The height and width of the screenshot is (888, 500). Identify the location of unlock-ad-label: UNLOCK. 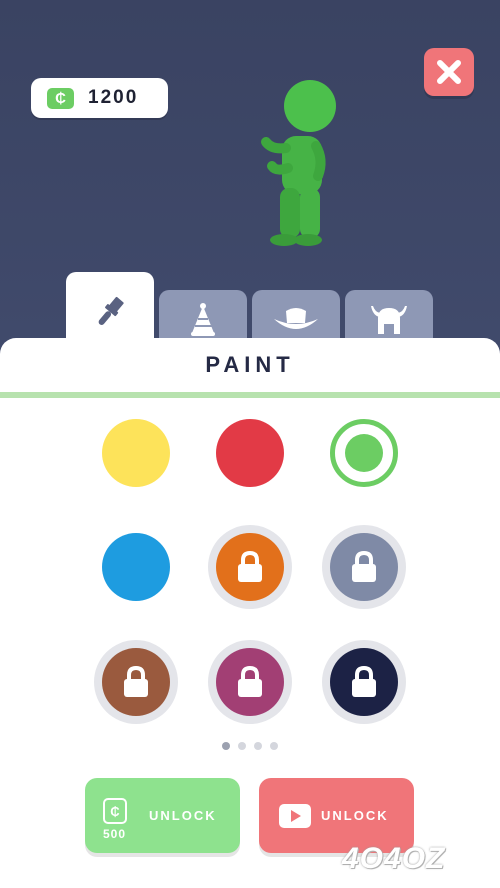
(355, 815).